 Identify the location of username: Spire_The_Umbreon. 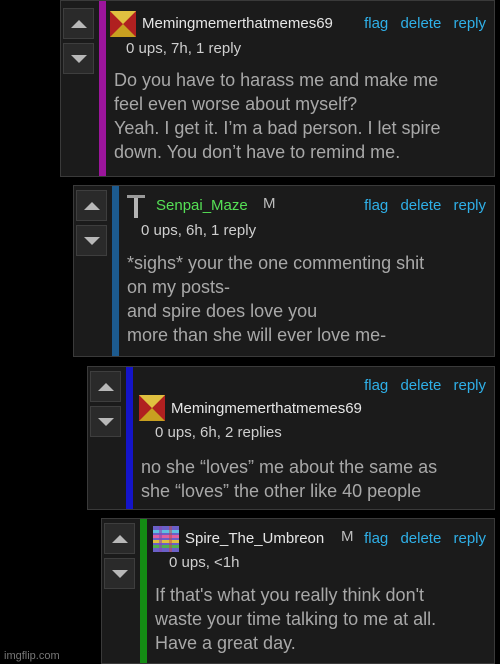
(254, 538).